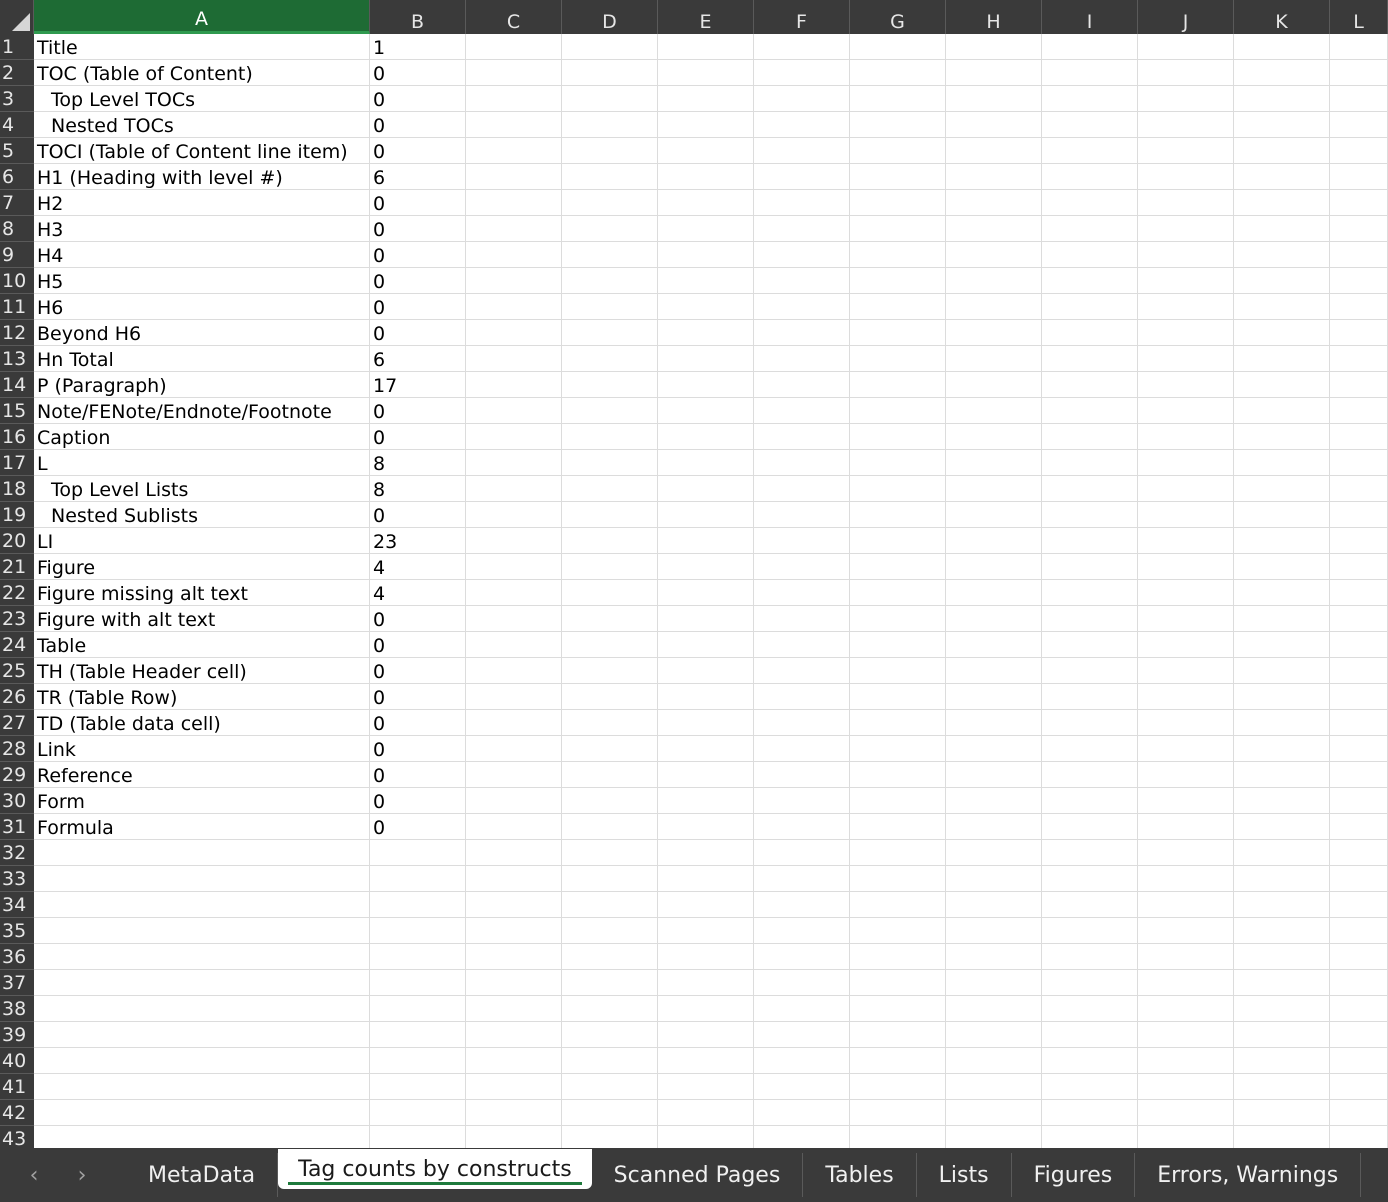  What do you see at coordinates (418, 463) in the screenshot?
I see `cell-b: 8` at bounding box center [418, 463].